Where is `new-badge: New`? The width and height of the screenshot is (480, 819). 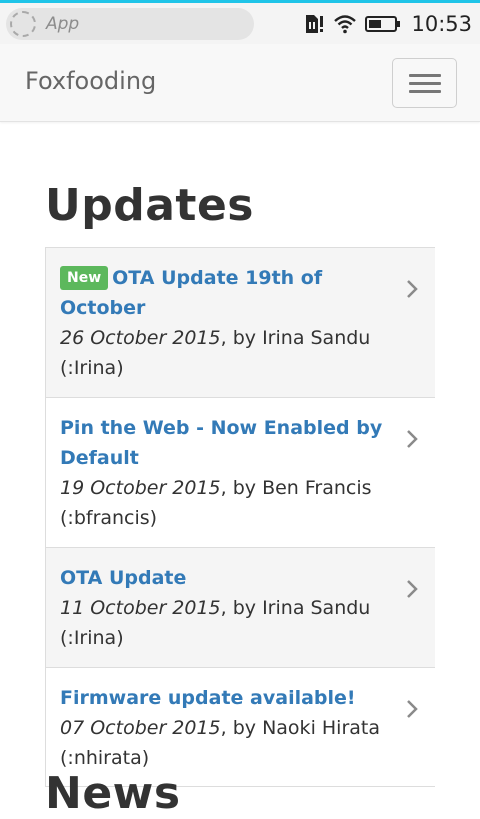 new-badge: New is located at coordinates (84, 278).